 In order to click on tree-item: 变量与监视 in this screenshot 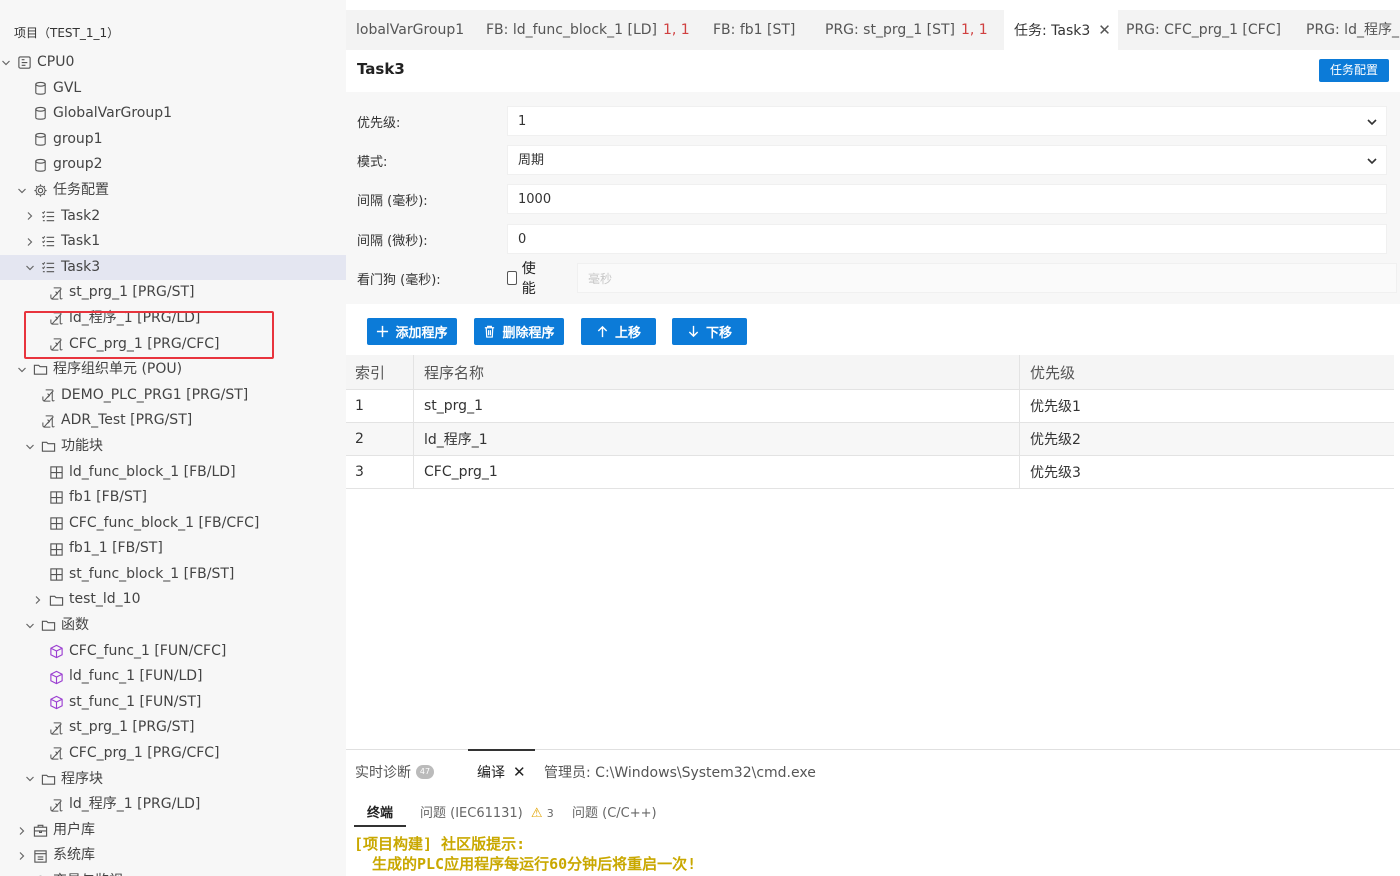, I will do `click(173, 872)`.